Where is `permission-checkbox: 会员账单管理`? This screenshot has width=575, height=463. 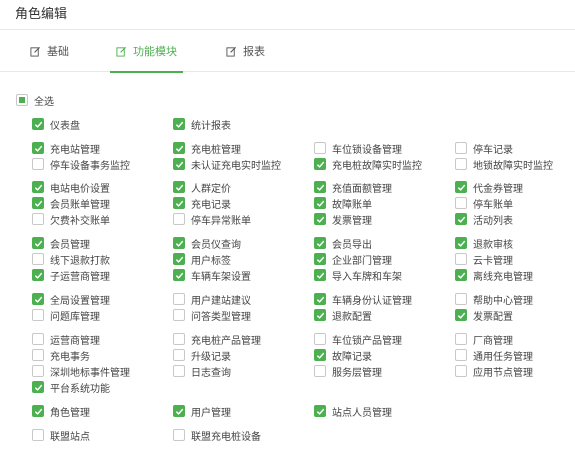
permission-checkbox: 会员账单管理 is located at coordinates (71, 203).